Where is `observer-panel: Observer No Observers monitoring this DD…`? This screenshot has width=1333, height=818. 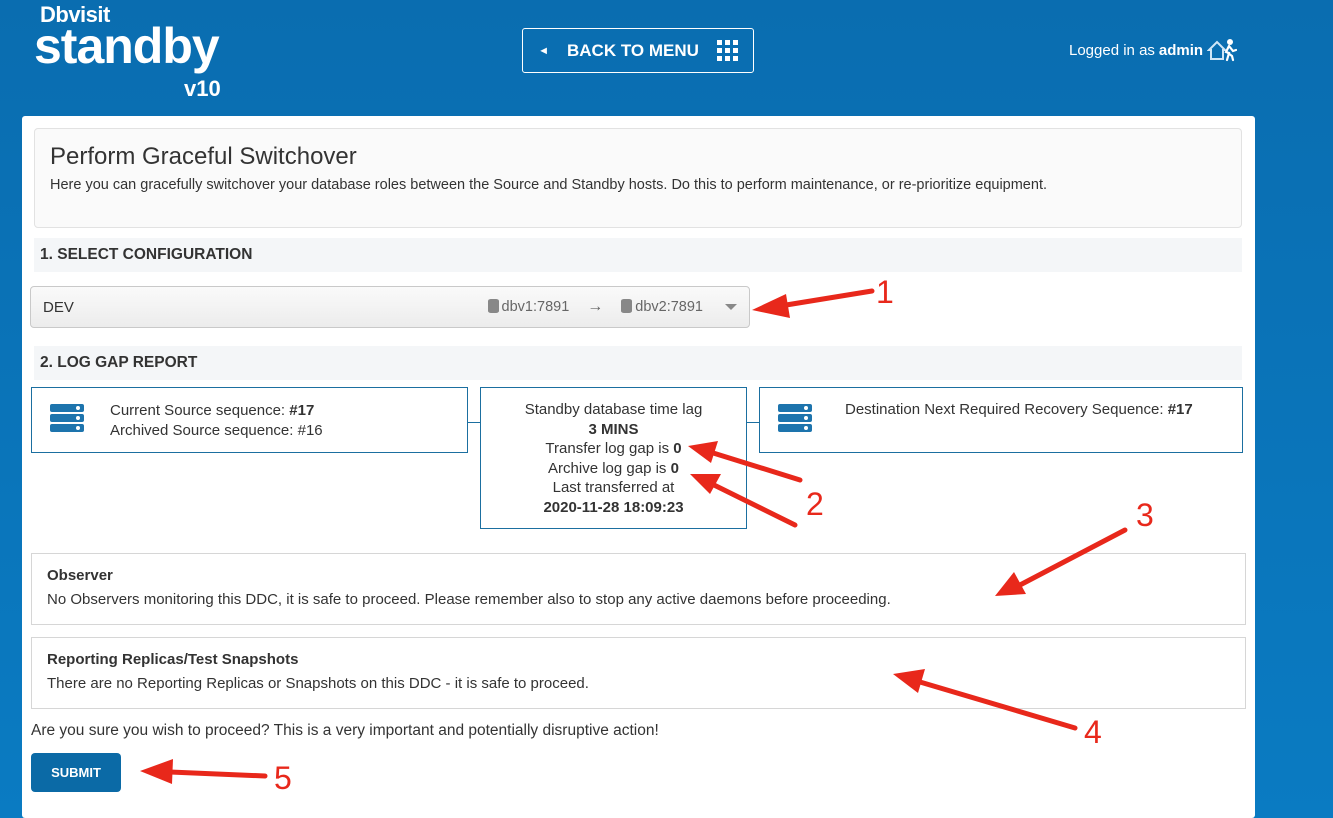
observer-panel: Observer No Observers monitoring this DD… is located at coordinates (638, 589).